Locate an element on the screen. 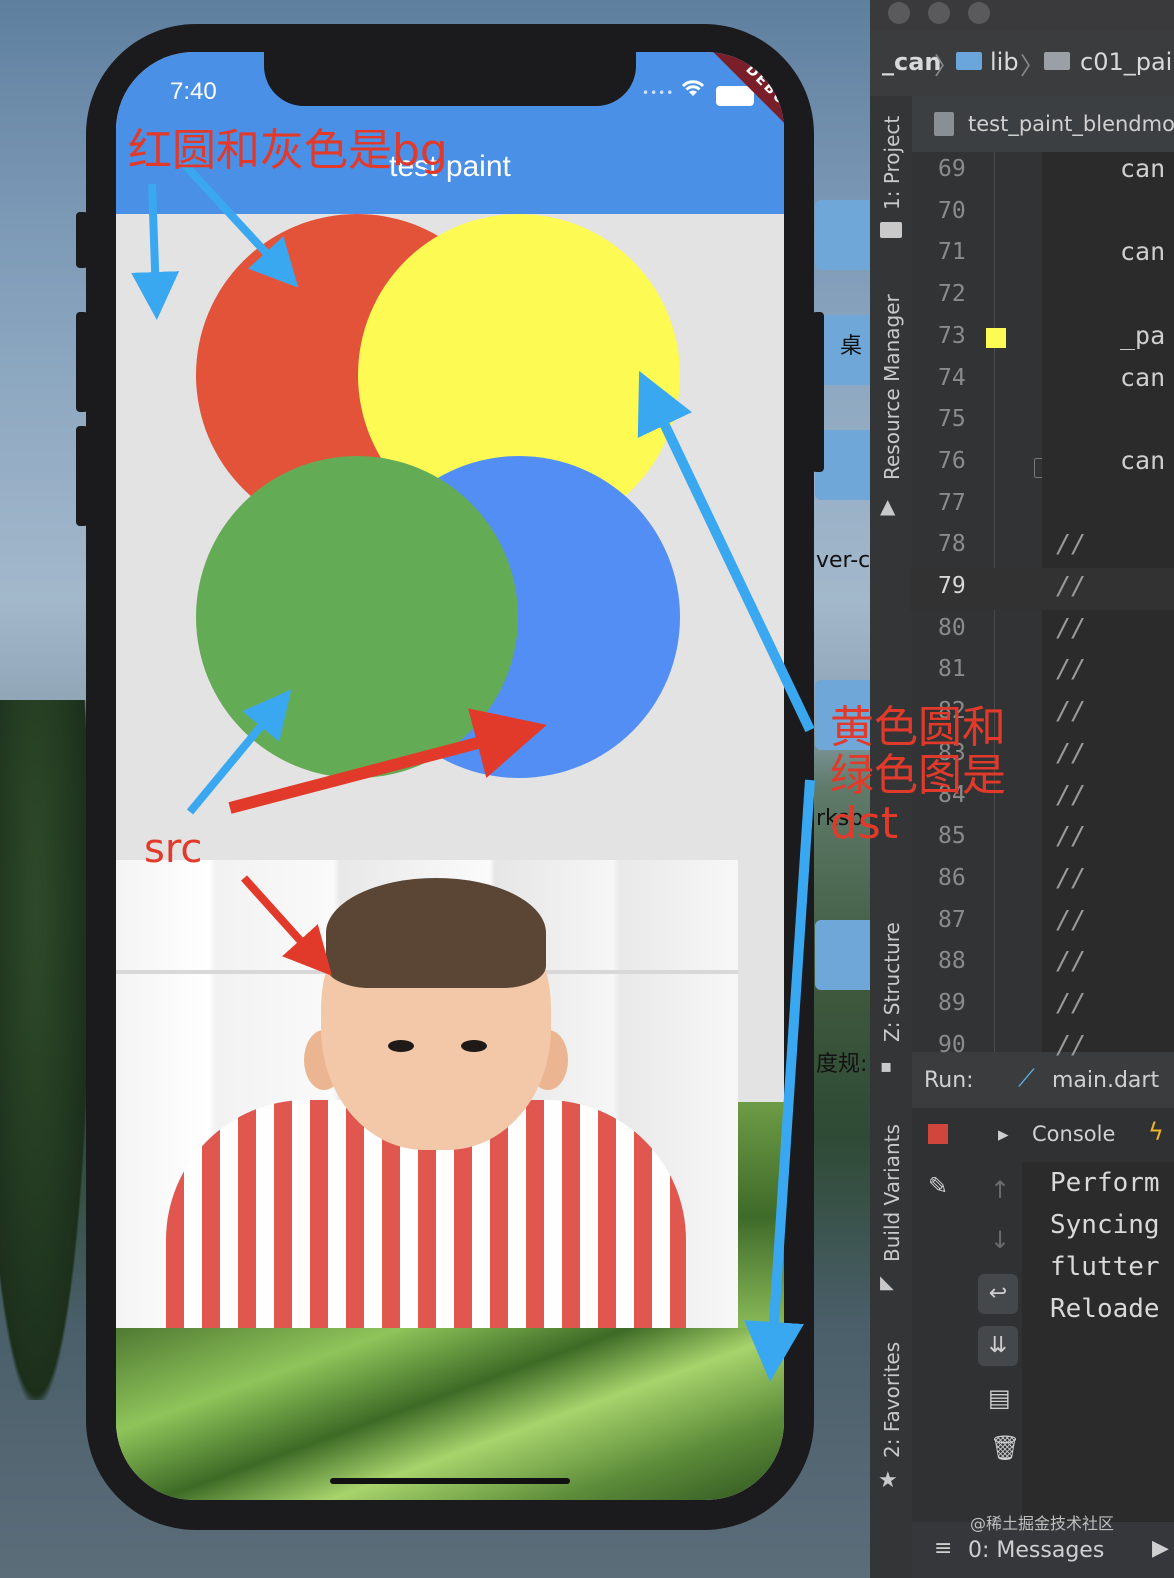 Image resolution: width=1174 pixels, height=1578 pixels. line-number: 75 is located at coordinates (952, 419).